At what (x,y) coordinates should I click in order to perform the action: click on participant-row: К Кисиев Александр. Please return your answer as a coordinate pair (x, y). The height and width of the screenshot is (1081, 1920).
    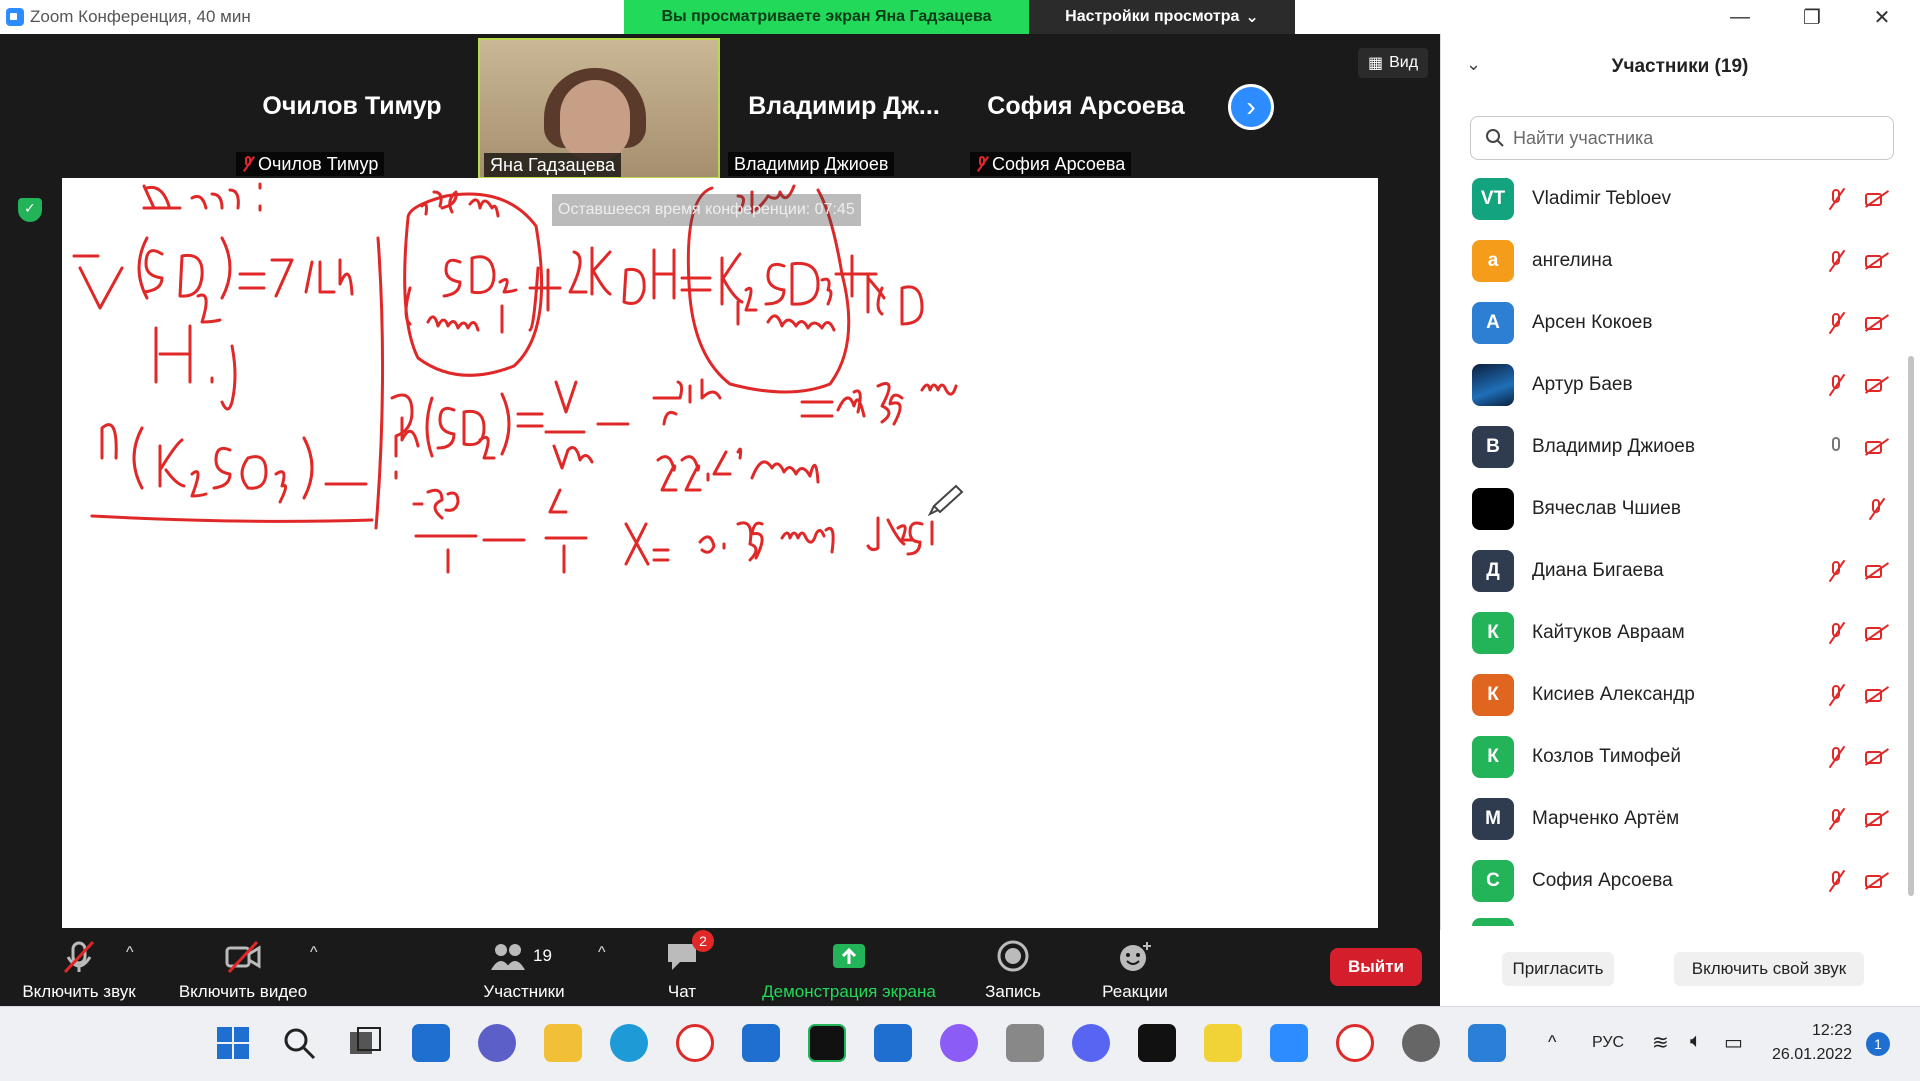
    Looking at the image, I should click on (1682, 695).